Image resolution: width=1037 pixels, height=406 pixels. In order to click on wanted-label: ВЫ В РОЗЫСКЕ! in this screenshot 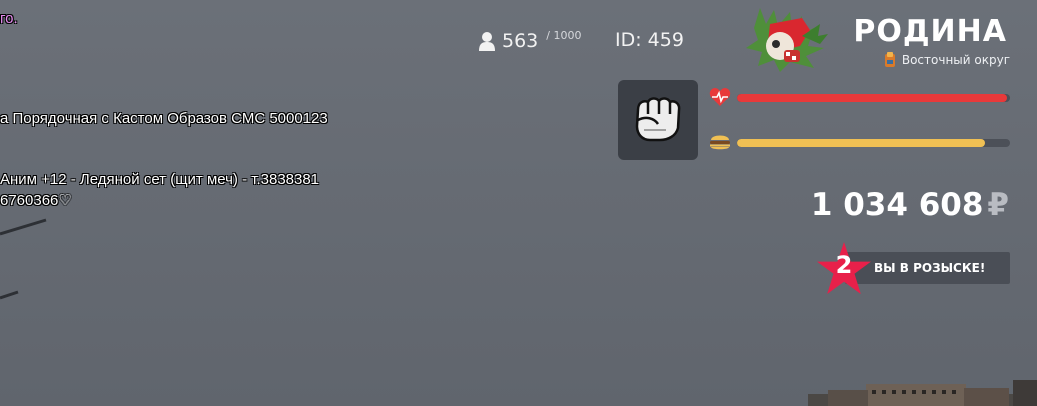, I will do `click(930, 268)`.